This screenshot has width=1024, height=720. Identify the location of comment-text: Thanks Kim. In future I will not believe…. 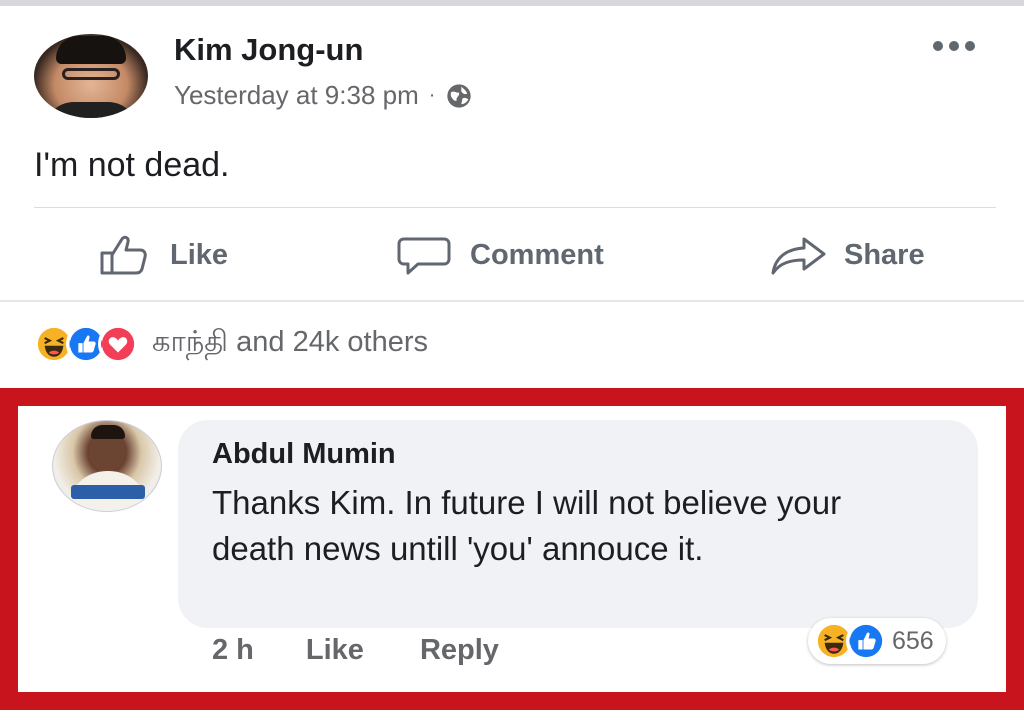
(527, 525).